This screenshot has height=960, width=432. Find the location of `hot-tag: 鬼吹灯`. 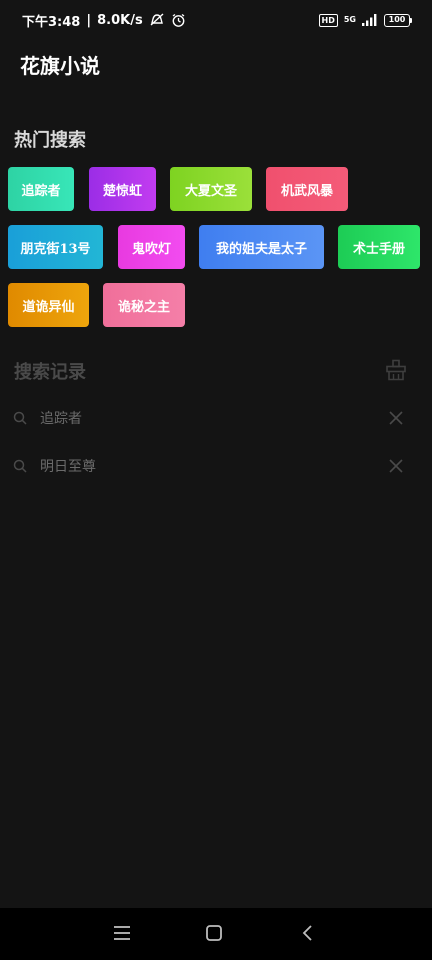

hot-tag: 鬼吹灯 is located at coordinates (151, 247).